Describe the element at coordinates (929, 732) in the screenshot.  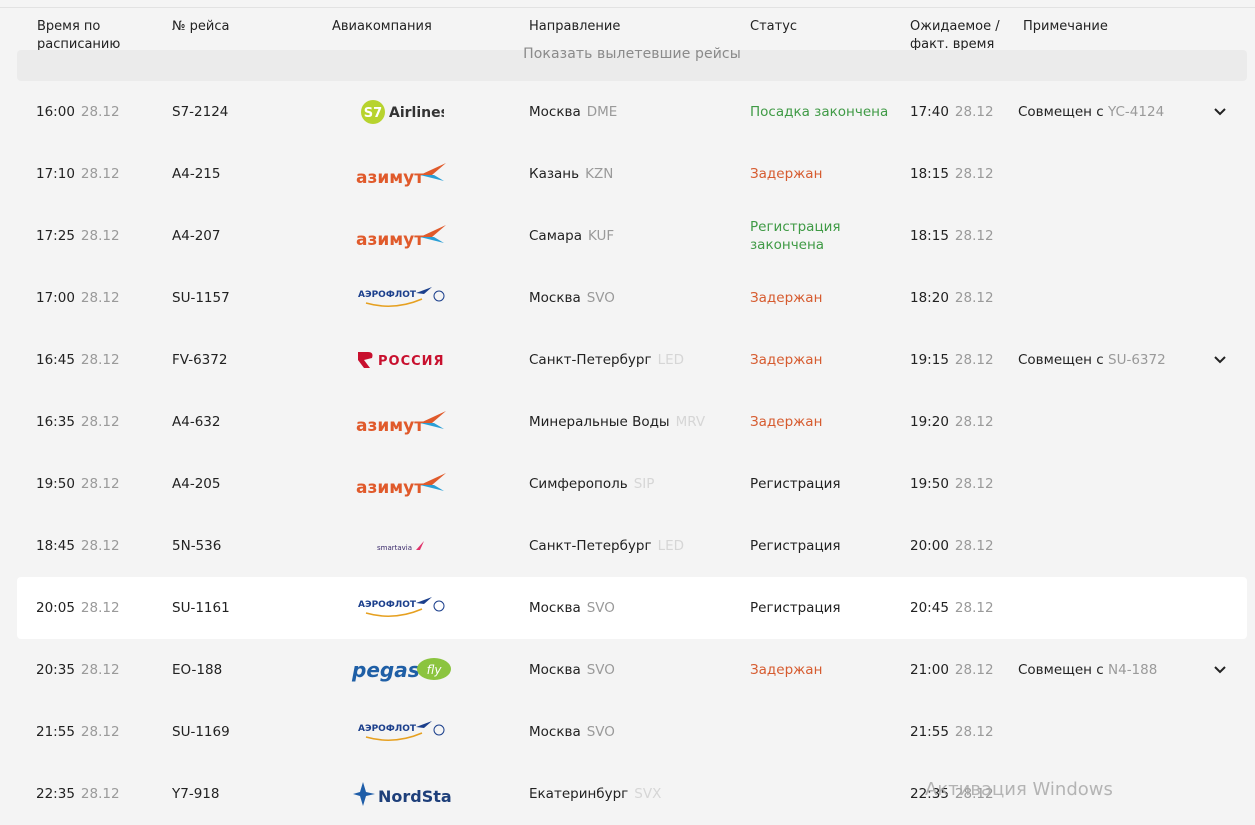
I see `expected-time: 21:55` at that location.